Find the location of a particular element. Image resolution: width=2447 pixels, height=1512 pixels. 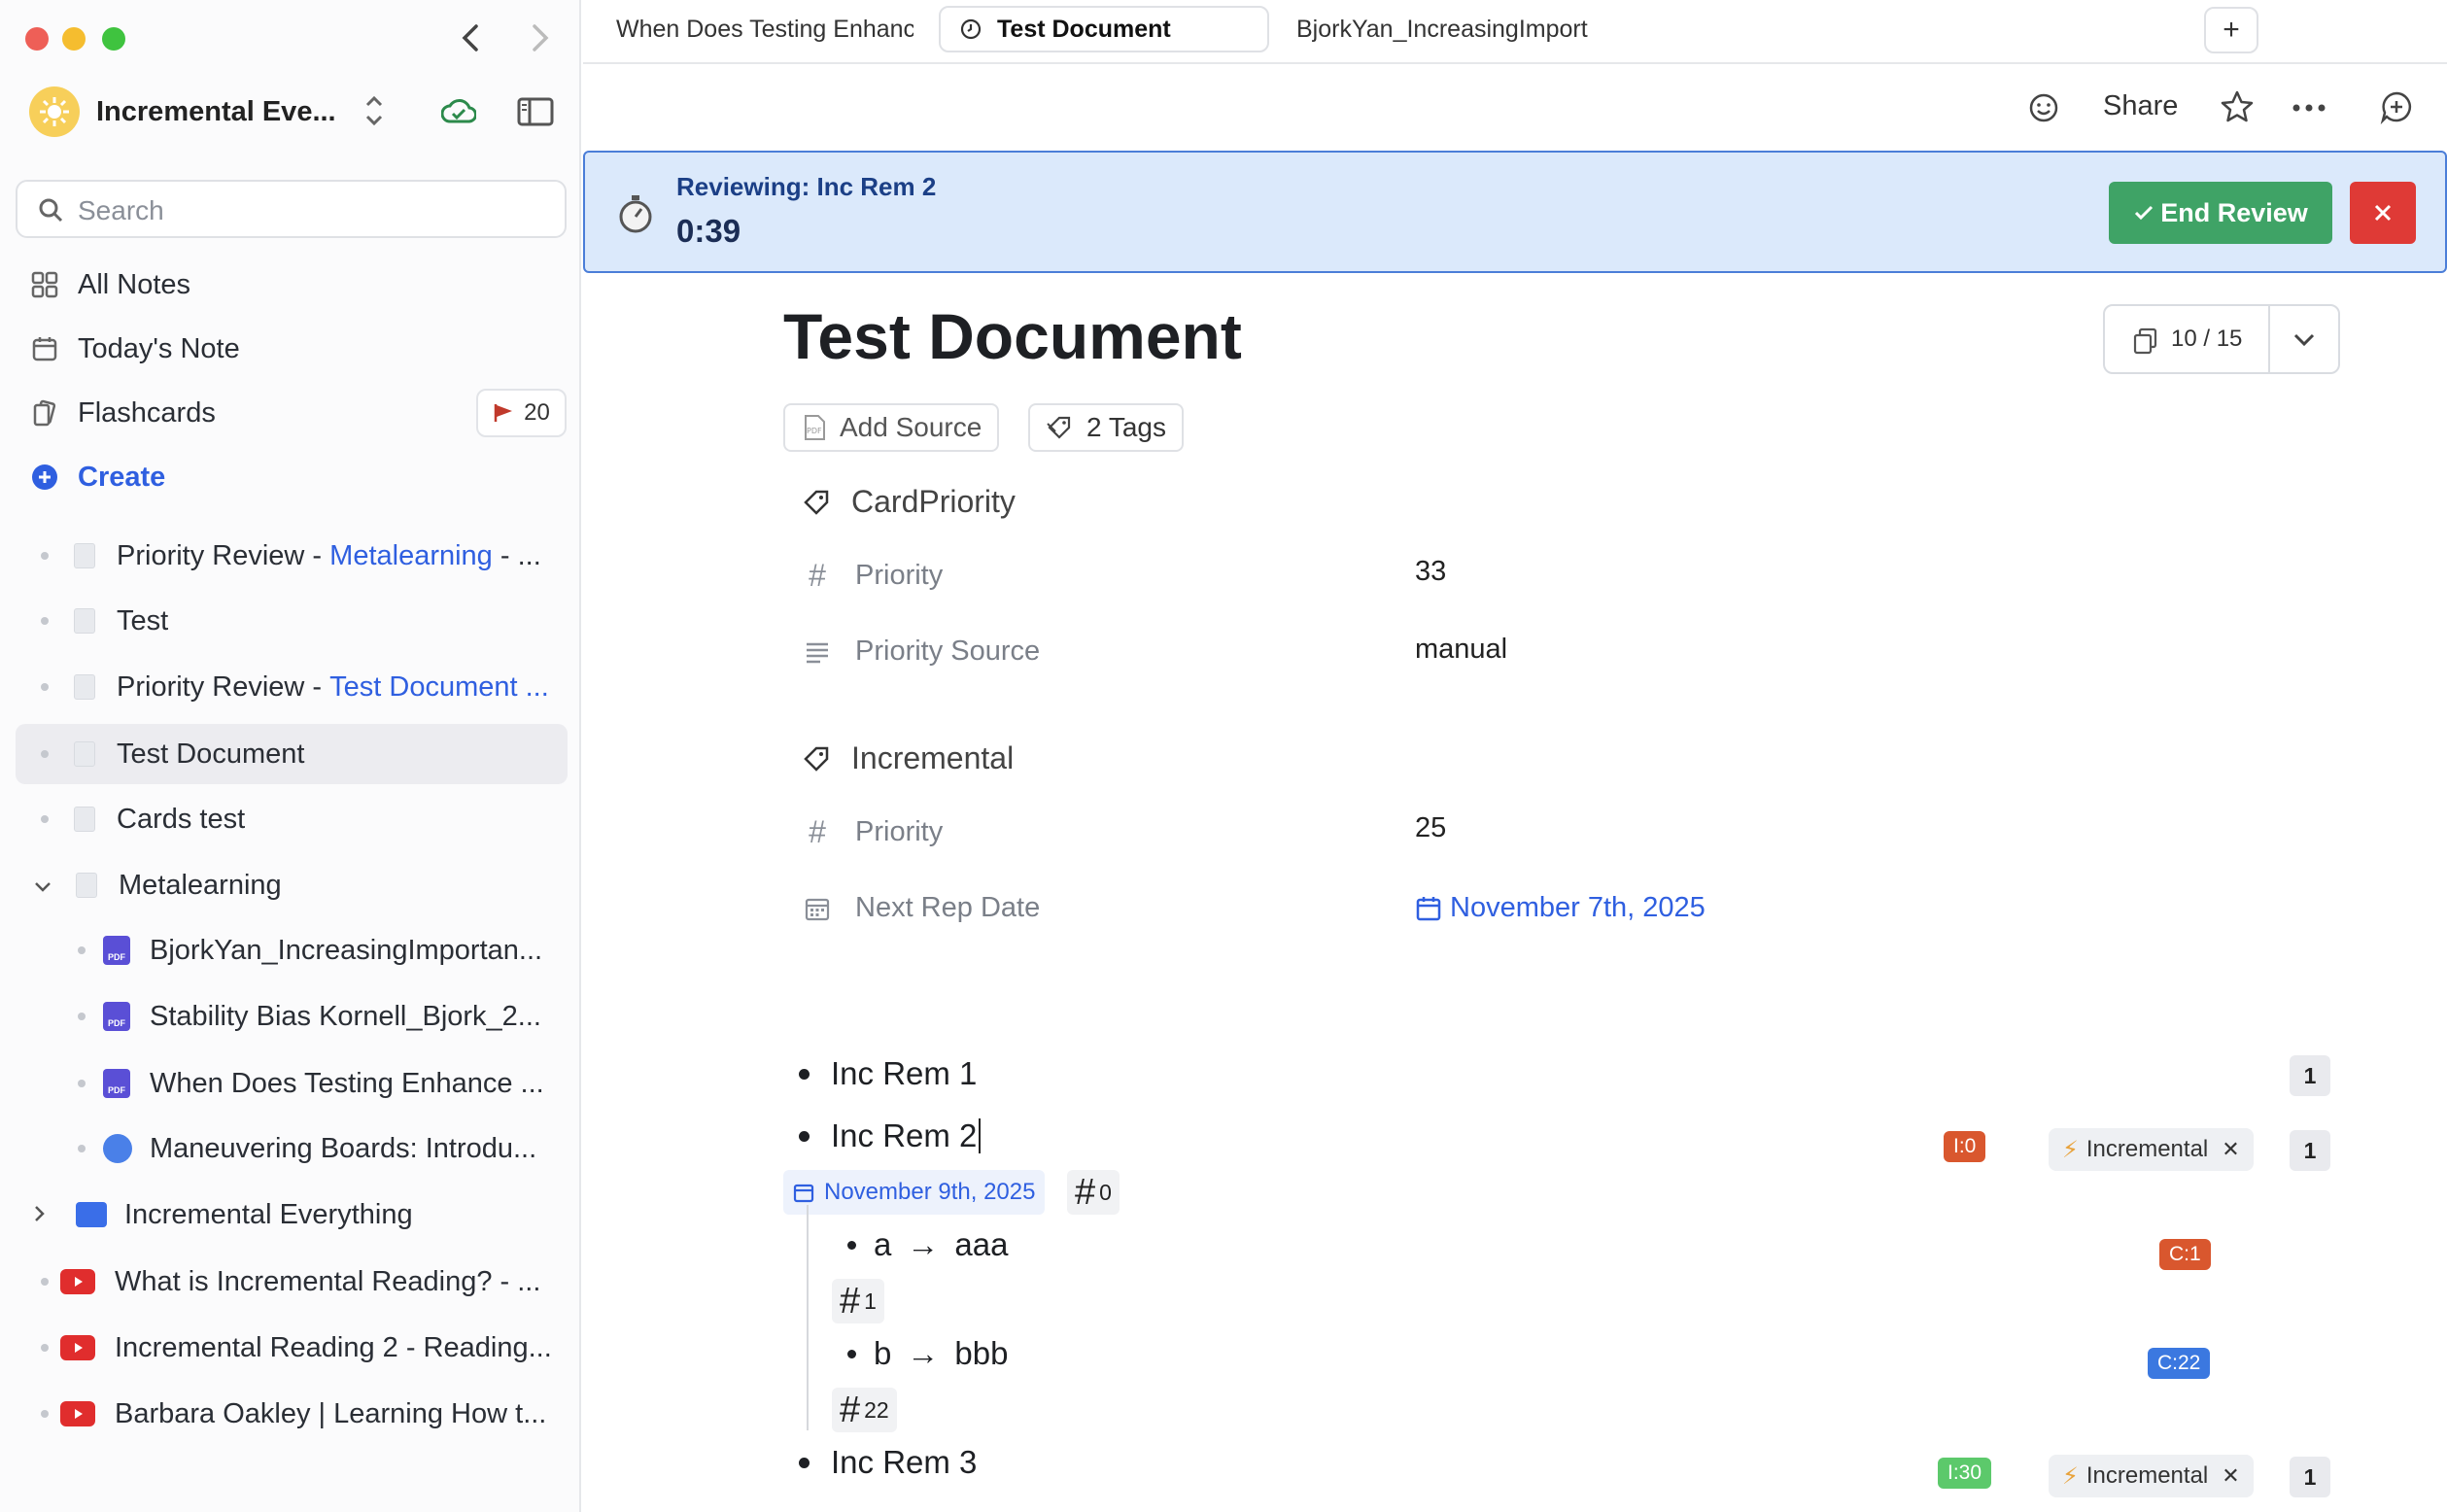

minimize-window-button is located at coordinates (74, 39).